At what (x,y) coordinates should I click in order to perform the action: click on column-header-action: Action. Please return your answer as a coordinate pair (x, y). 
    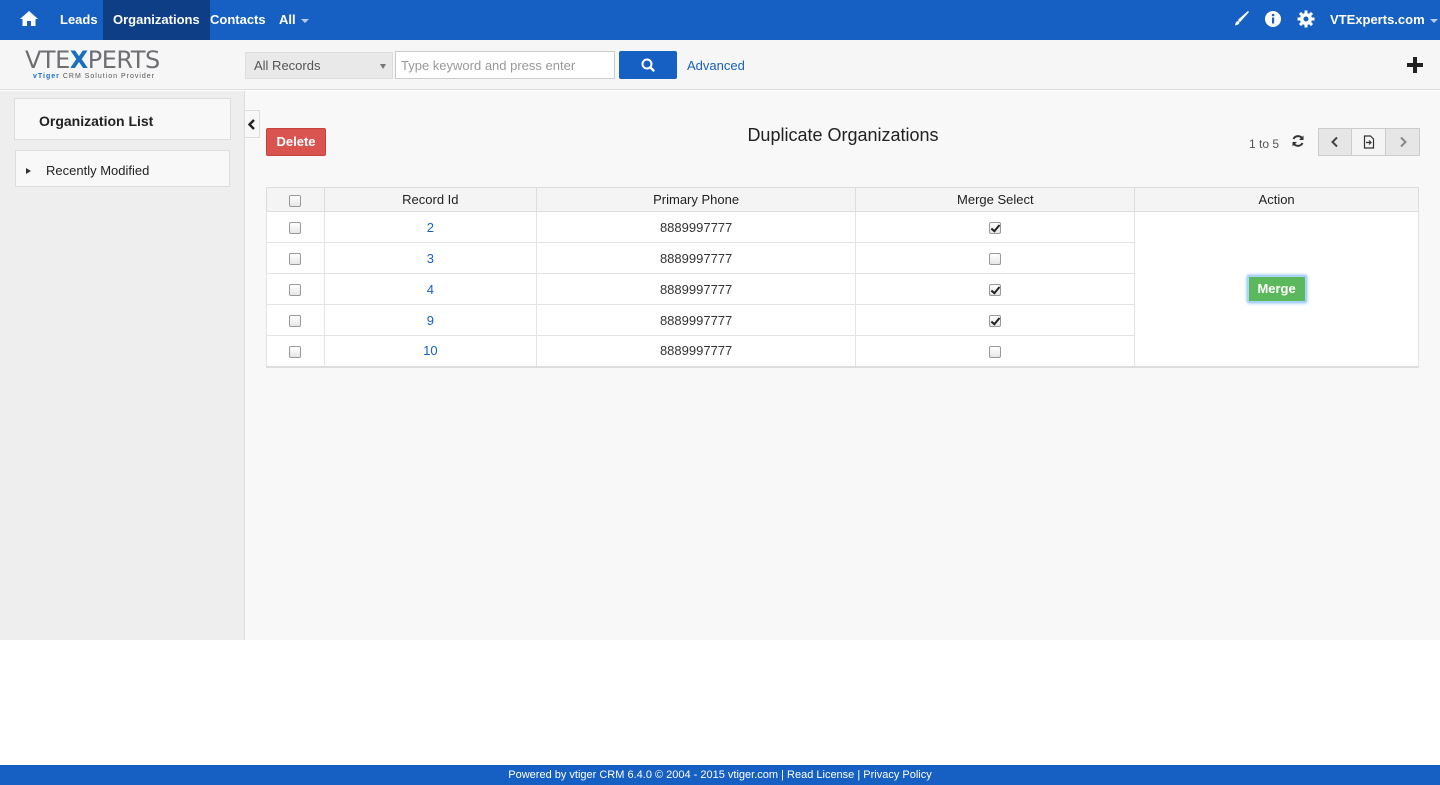
    Looking at the image, I should click on (1276, 199).